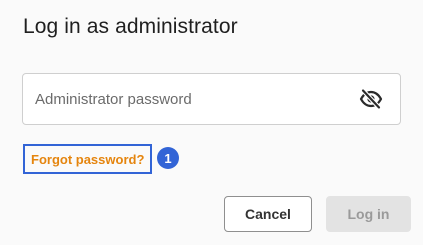  What do you see at coordinates (268, 214) in the screenshot?
I see `cancel-button: Cancel` at bounding box center [268, 214].